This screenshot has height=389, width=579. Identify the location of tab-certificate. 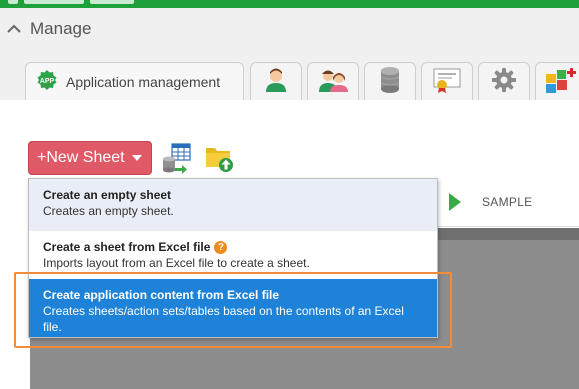
(447, 81).